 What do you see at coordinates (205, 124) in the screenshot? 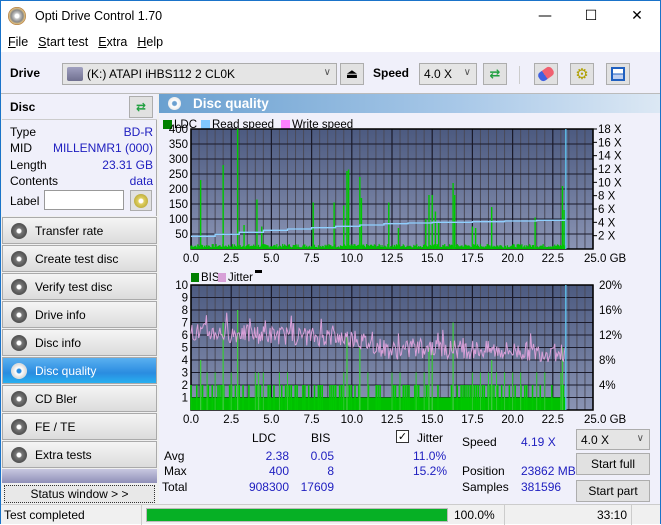
I see `legend-read-speed-swatch` at bounding box center [205, 124].